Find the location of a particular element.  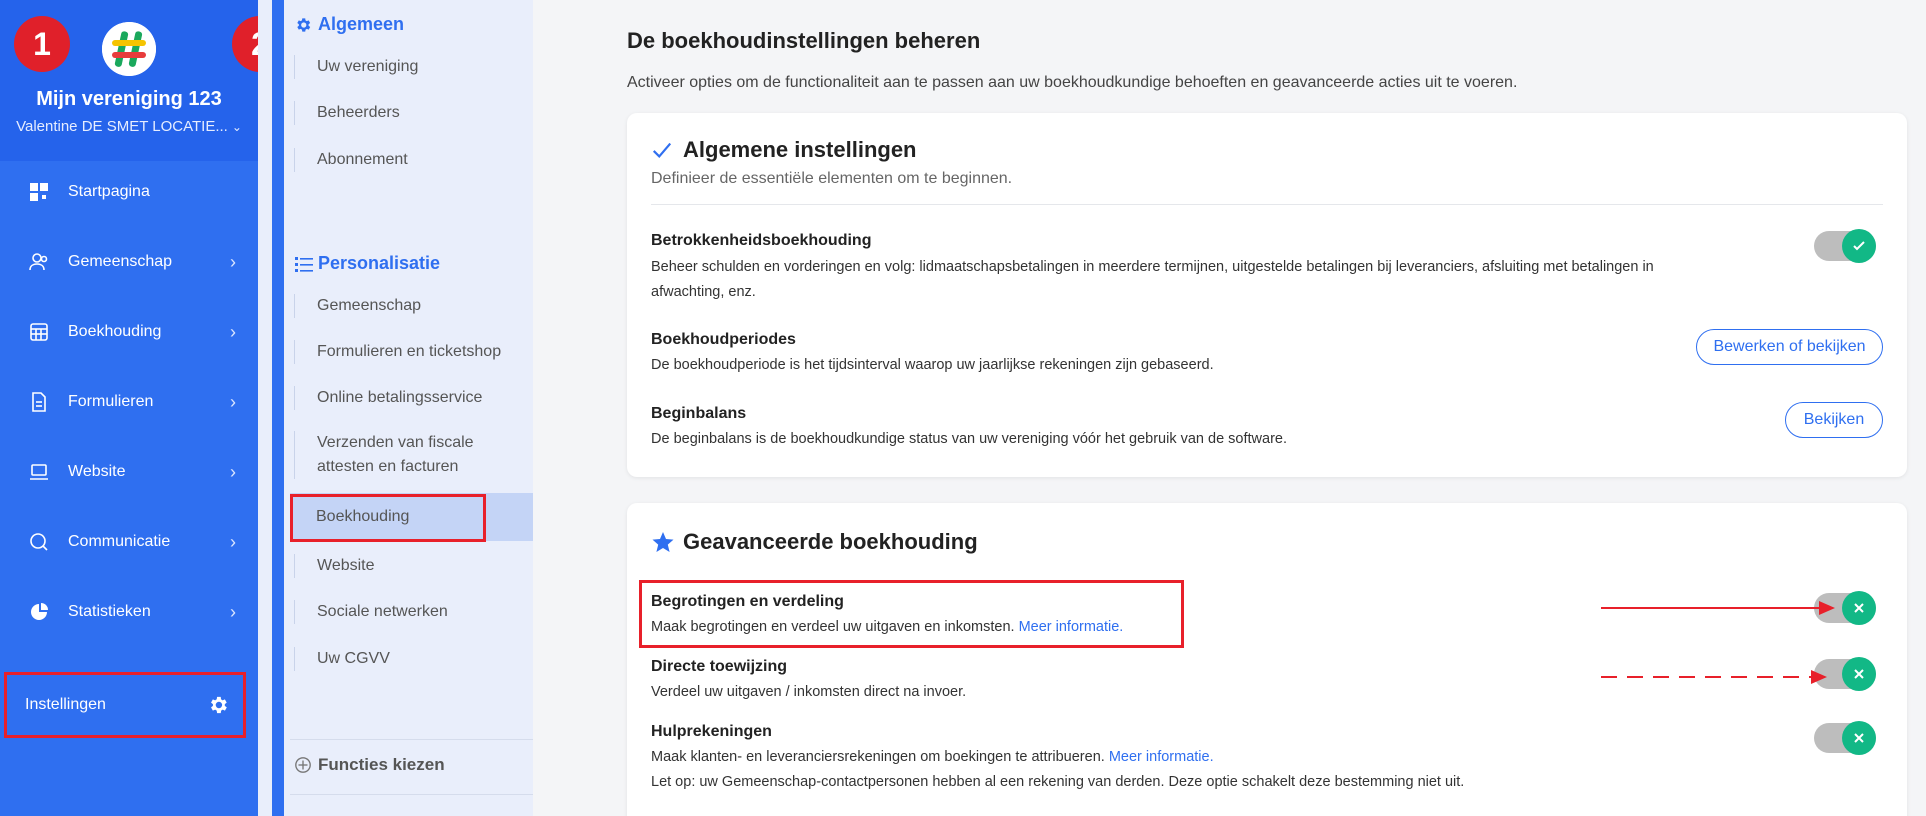

annotation-arrow-dashed is located at coordinates (1714, 677).